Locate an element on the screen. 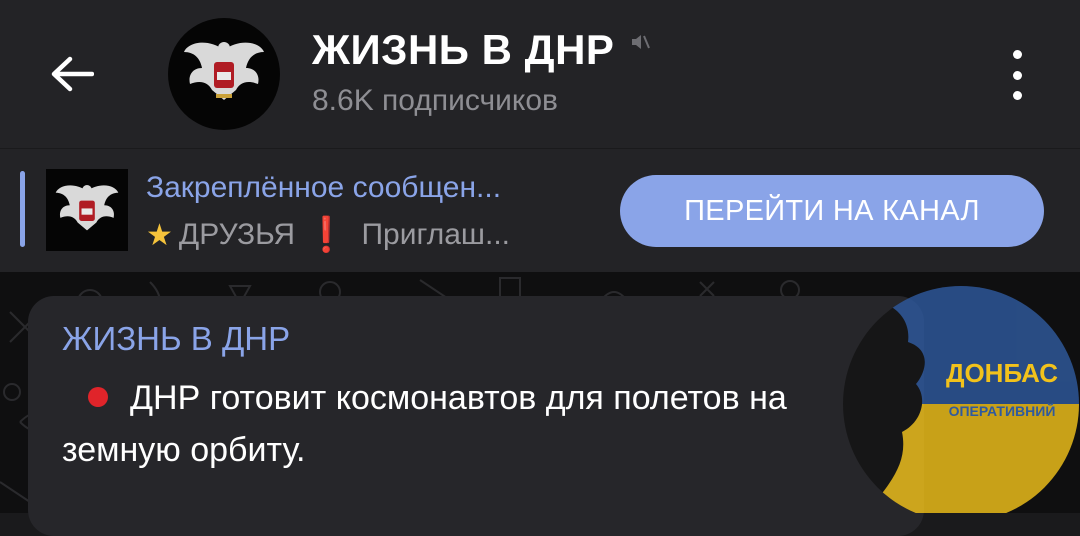  message-sender: ЖИЗНЬ В ДНР is located at coordinates (176, 339).